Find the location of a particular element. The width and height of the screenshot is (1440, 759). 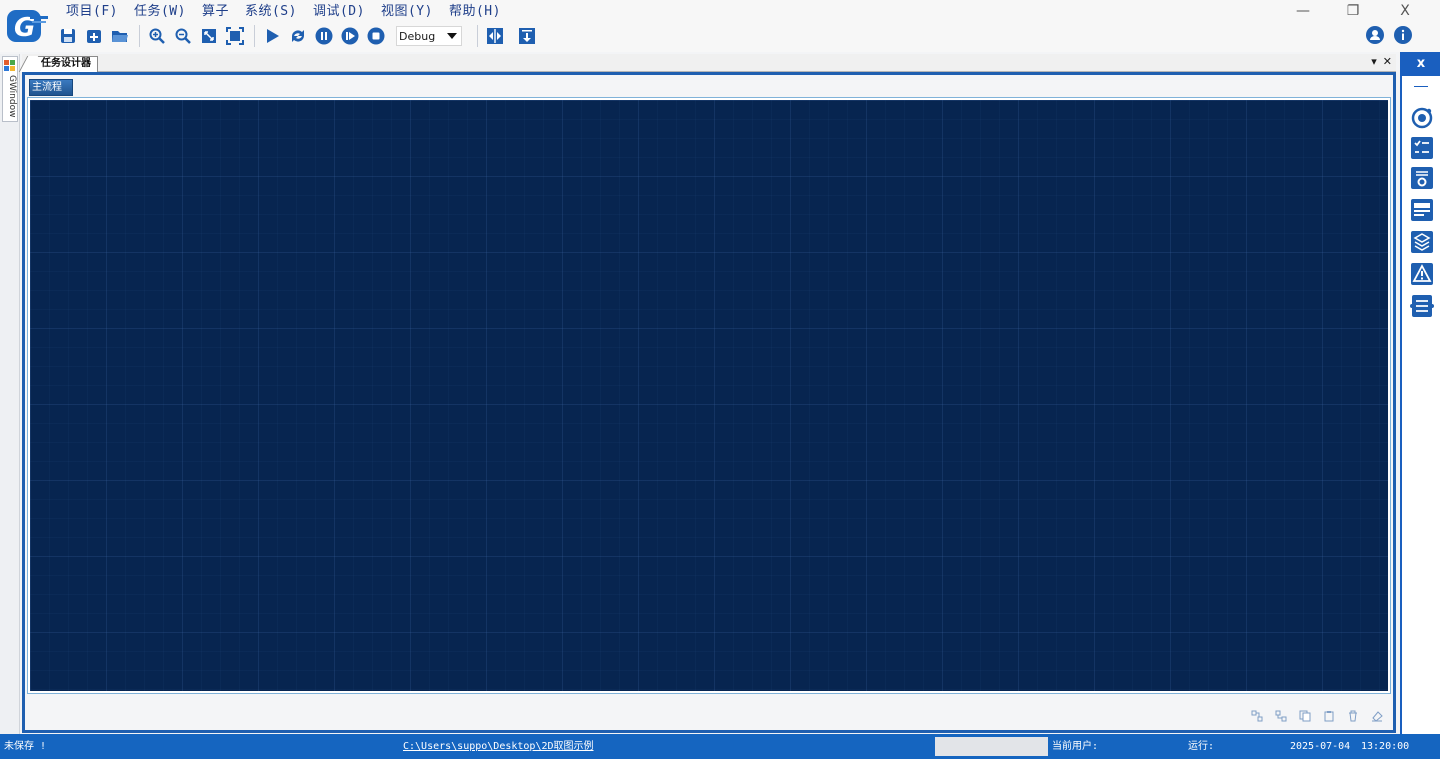

menu-help: 帮助(H) is located at coordinates (475, 12).